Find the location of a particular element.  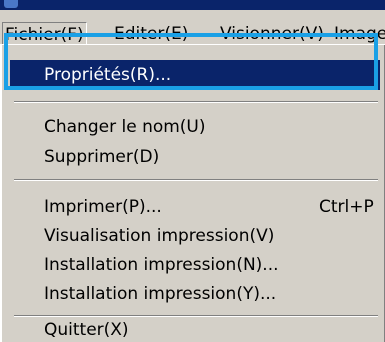

menu-item-quitter: Quitter(X) is located at coordinates (195, 327).